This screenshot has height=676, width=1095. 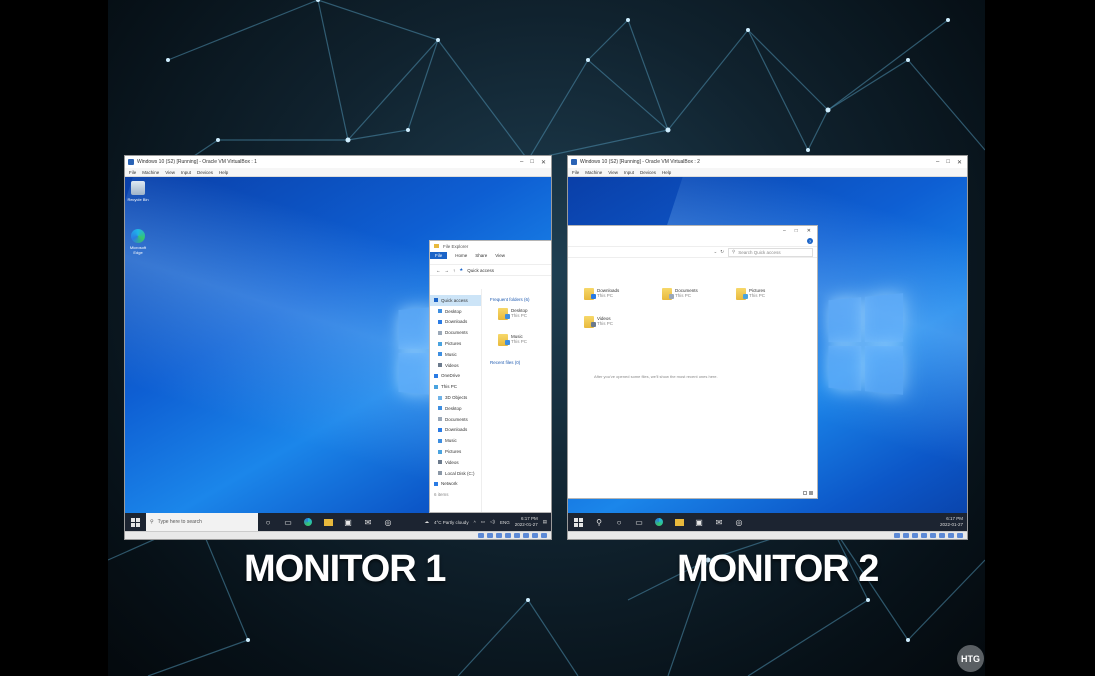 What do you see at coordinates (454, 270) in the screenshot?
I see `up-arrow-icon: ↑` at bounding box center [454, 270].